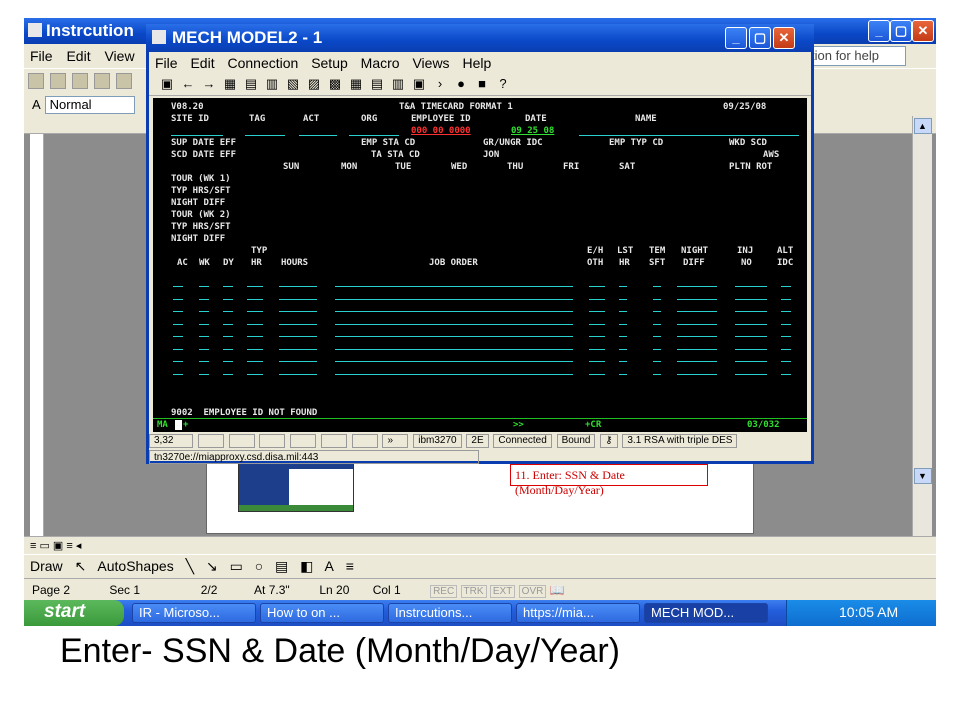 Image resolution: width=960 pixels, height=720 pixels. What do you see at coordinates (751, 286) in the screenshot?
I see `grid-cell-r0-c10` at bounding box center [751, 286].